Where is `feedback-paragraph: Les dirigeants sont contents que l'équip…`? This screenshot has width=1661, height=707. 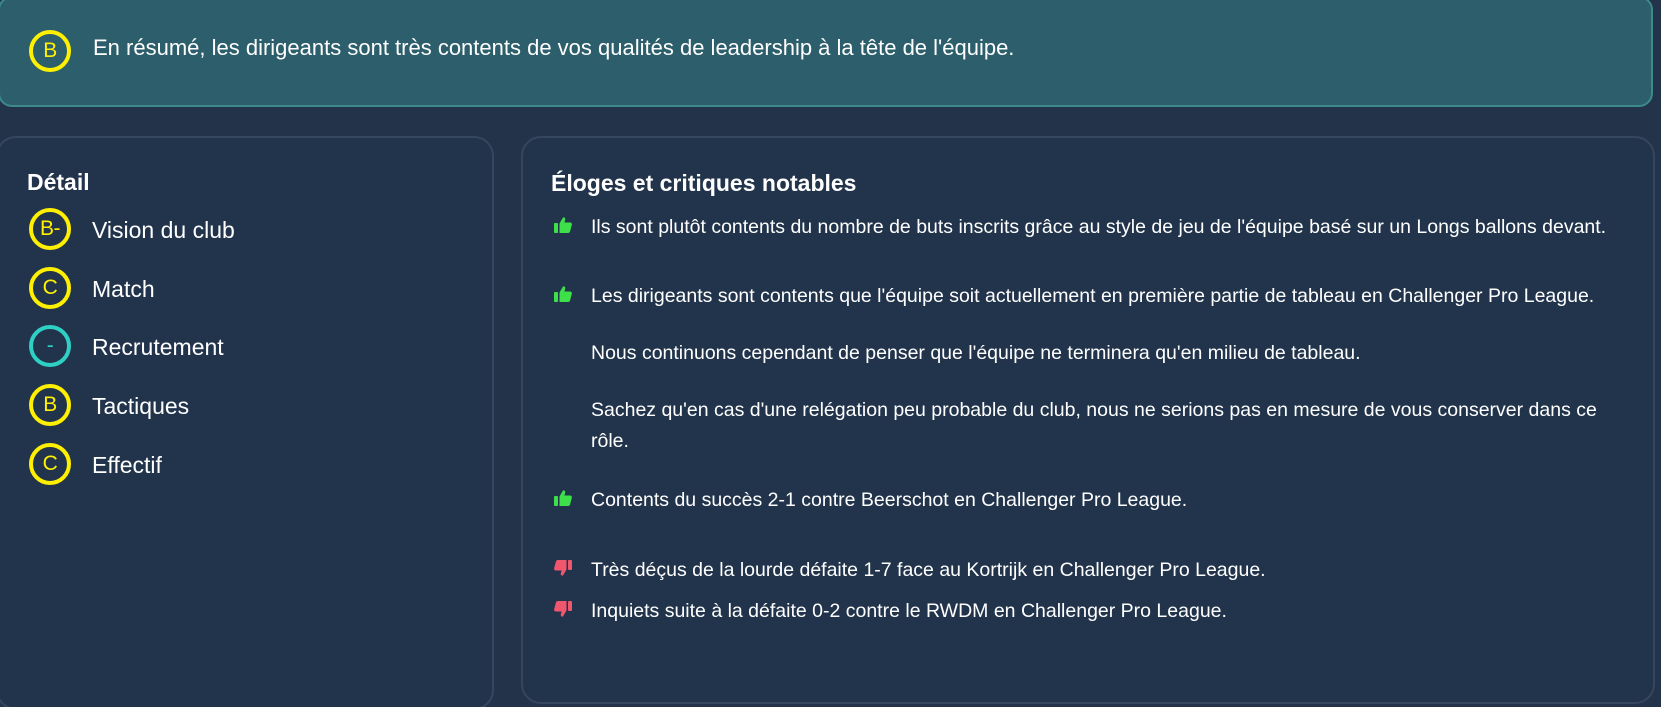
feedback-paragraph: Les dirigeants sont contents que l'équip… is located at coordinates (1093, 296).